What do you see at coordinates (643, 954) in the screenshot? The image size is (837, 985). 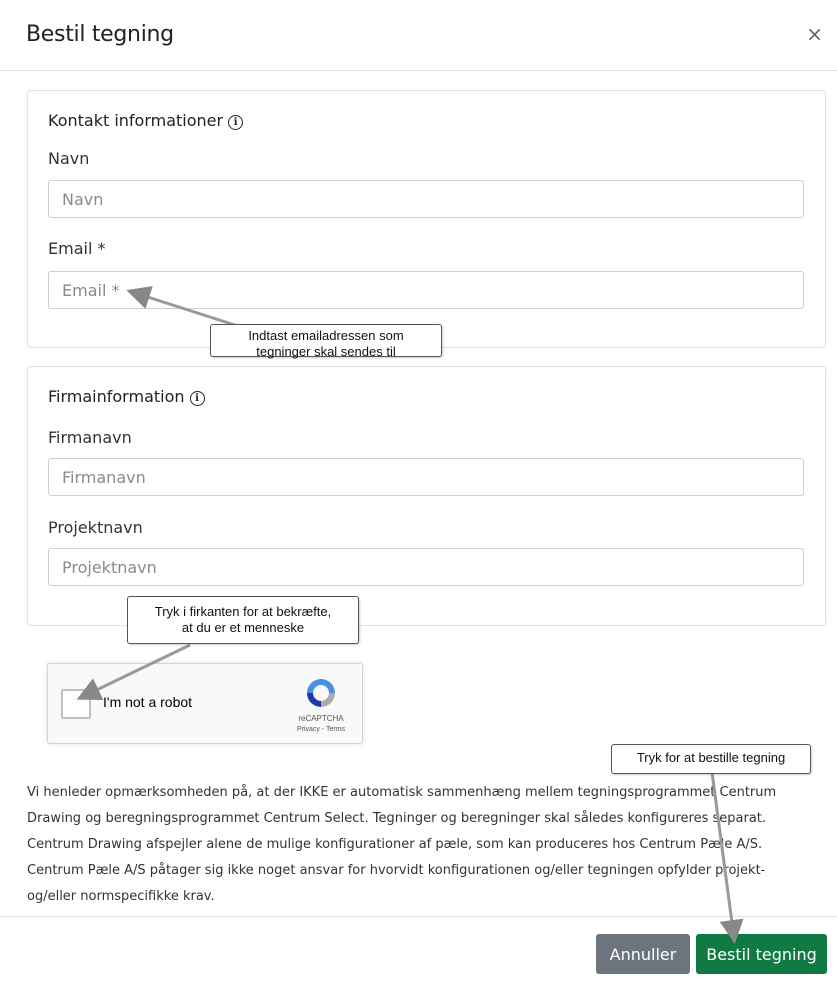 I see `cancel-button: Annuller` at bounding box center [643, 954].